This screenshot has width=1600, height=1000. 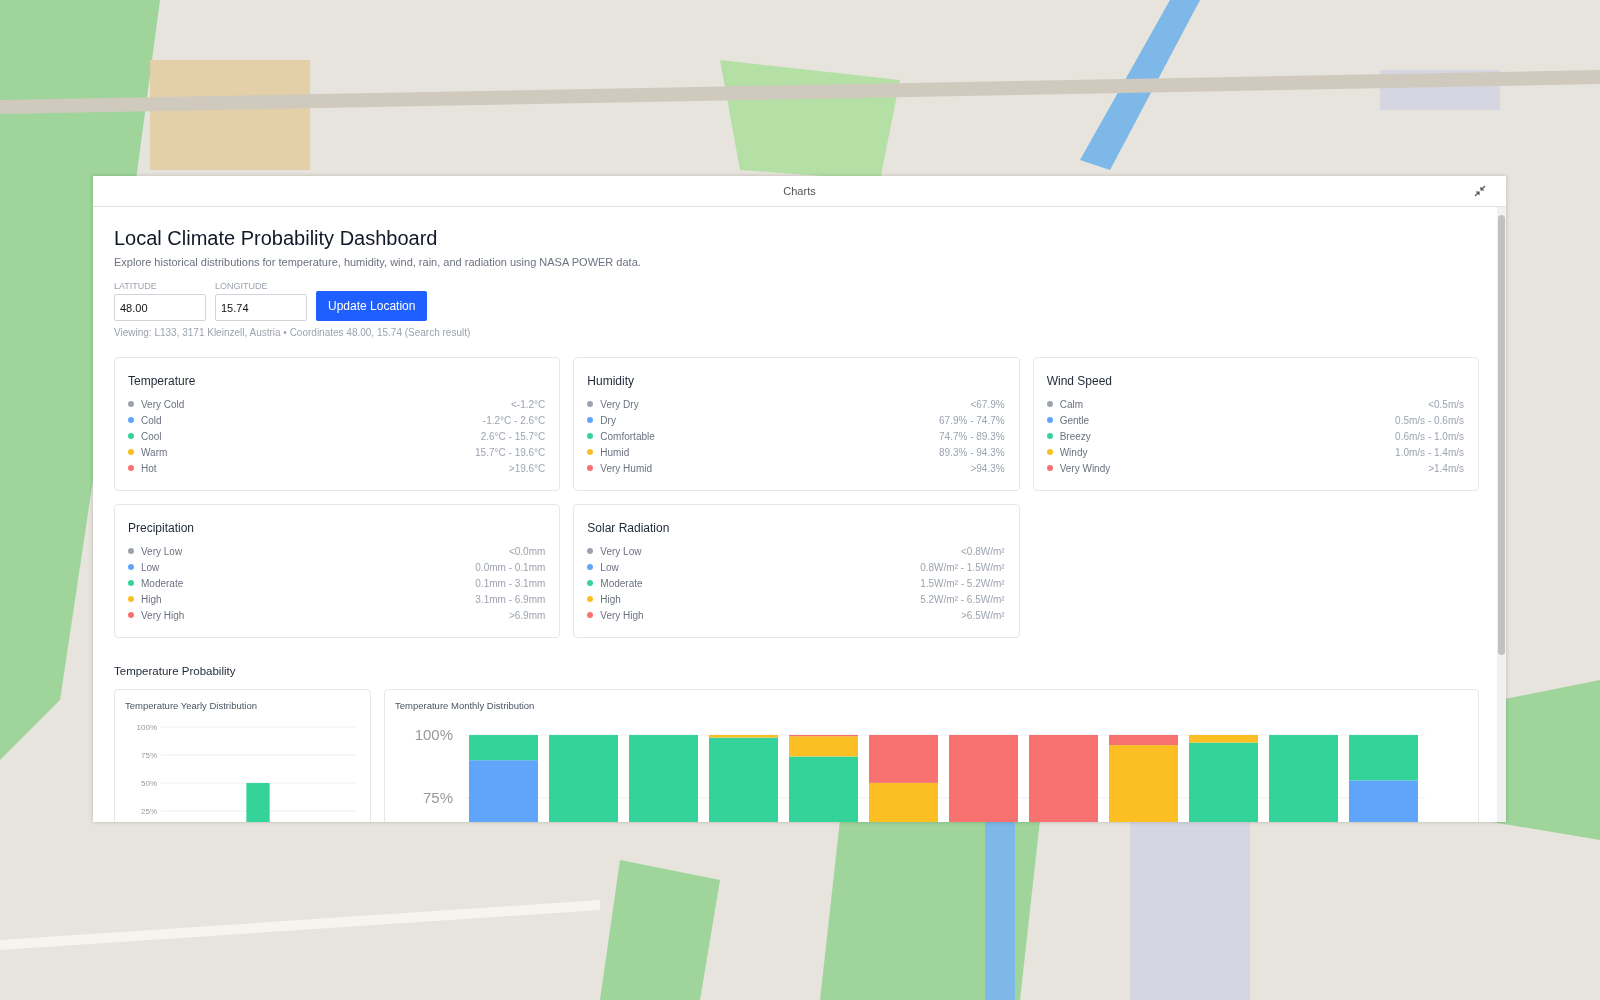 I want to click on category-label: Gentle, so click(x=1074, y=420).